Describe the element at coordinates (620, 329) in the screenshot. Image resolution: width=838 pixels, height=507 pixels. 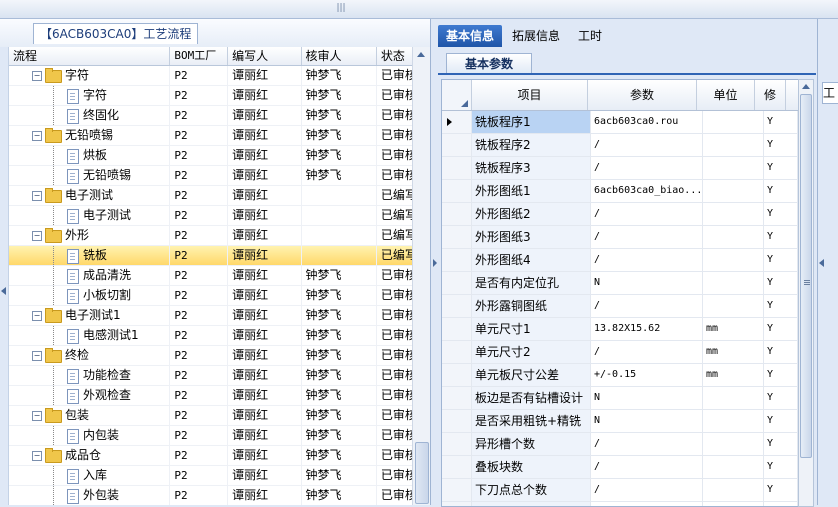
I see `param-row: 单元尺寸1 13.82X15.62 mm Y` at that location.